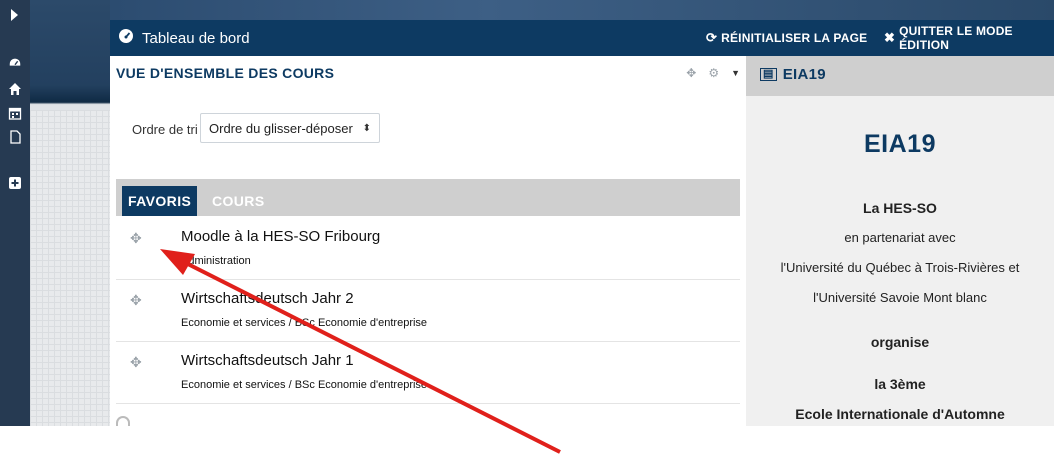  I want to click on chevron-down-icon: ▼, so click(735, 74).